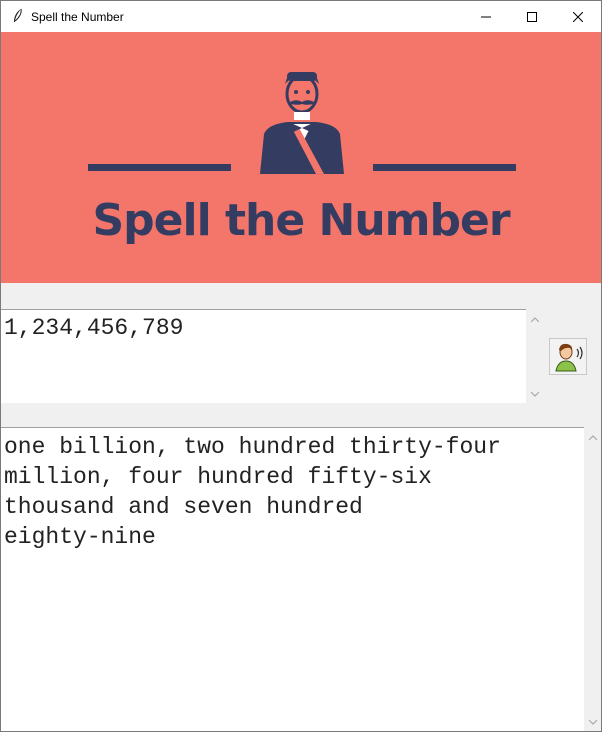 Image resolution: width=602 pixels, height=732 pixels. I want to click on maximize-button, so click(532, 16).